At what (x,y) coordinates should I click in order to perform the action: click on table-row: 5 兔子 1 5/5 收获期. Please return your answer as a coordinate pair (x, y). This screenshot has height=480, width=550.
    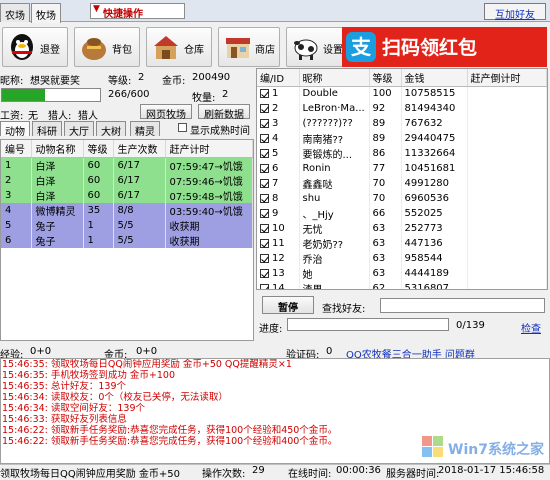
    Looking at the image, I should click on (127, 225).